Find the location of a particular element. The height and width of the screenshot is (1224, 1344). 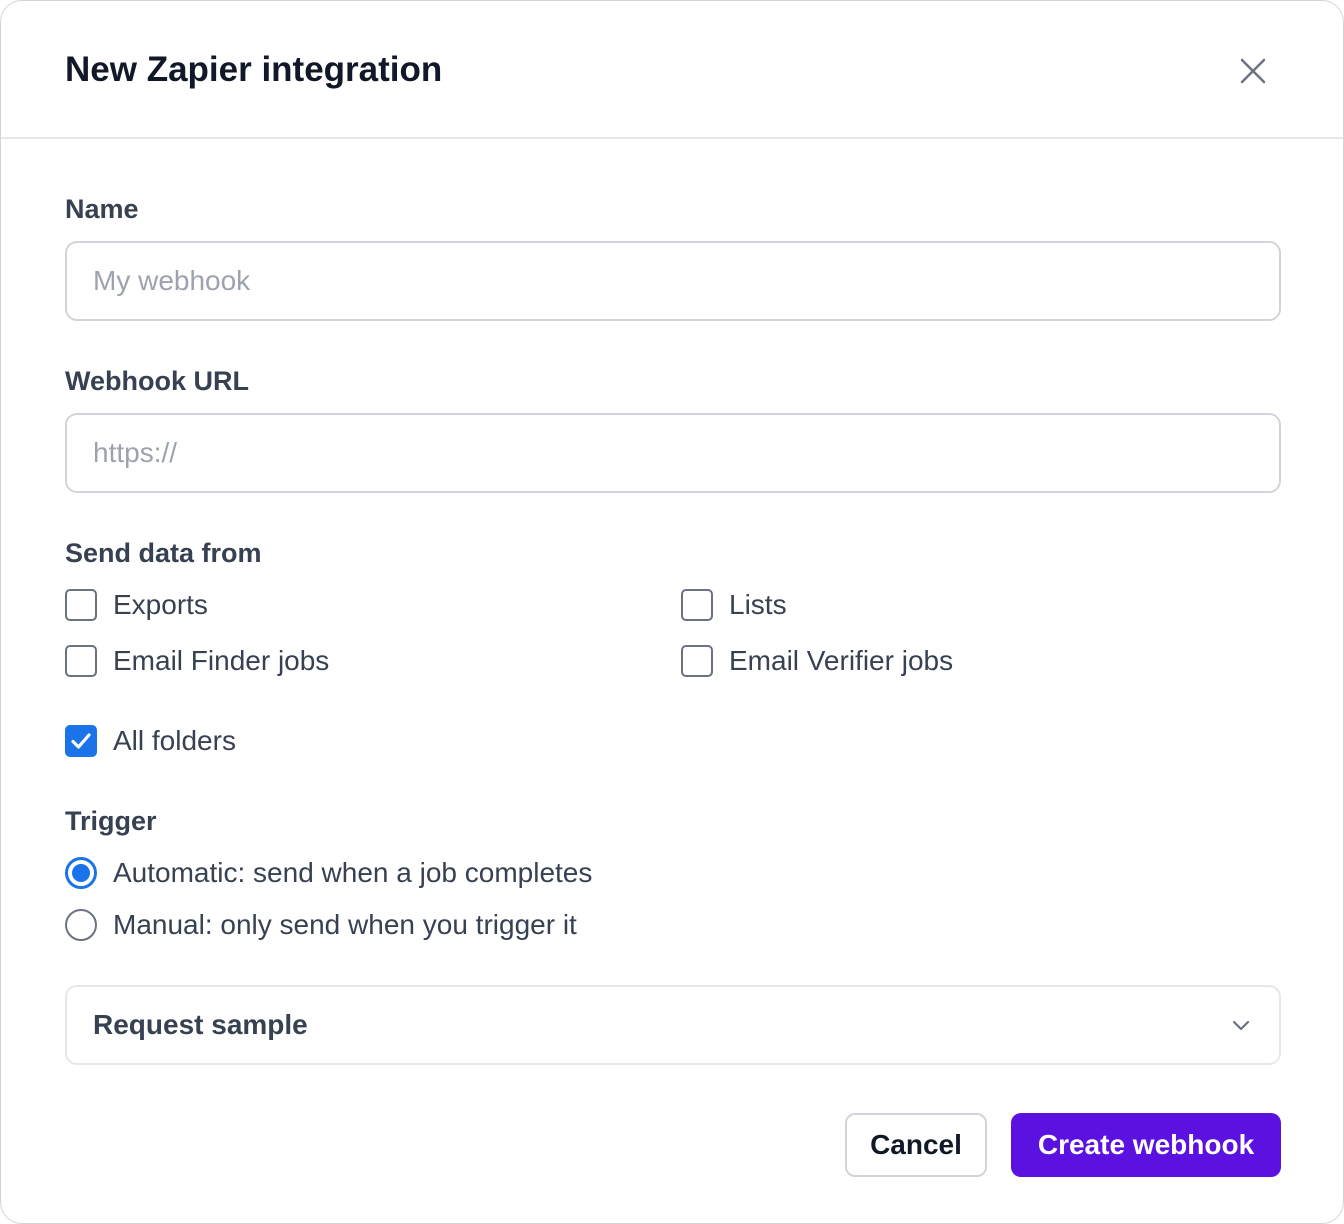

email-finder-jobs-checkbox-option: Email Finder jobs is located at coordinates (197, 661).